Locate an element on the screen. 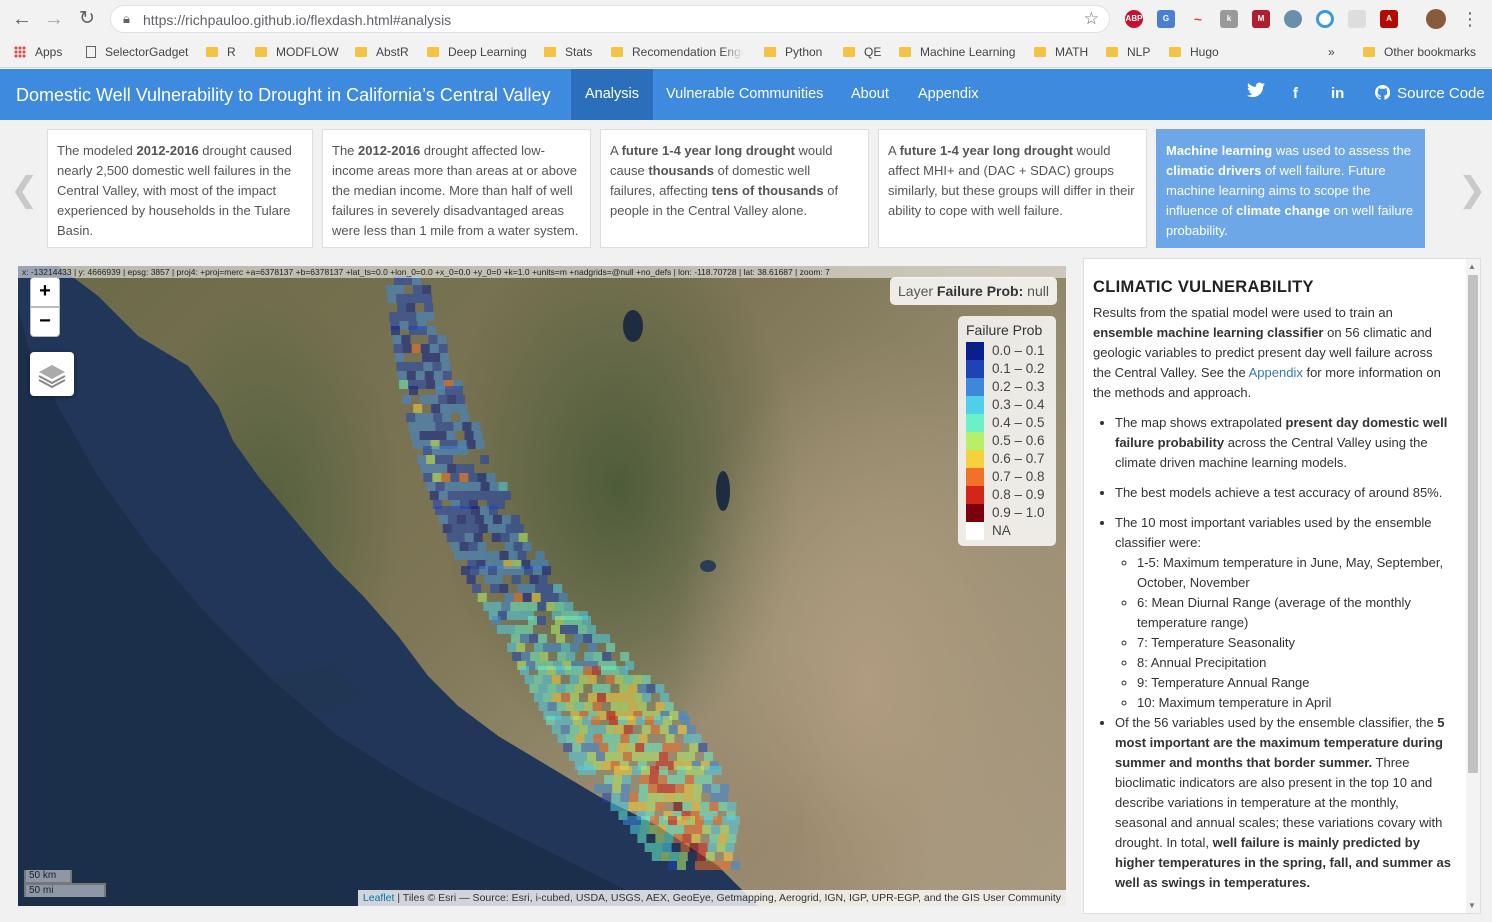 This screenshot has height=922, width=1492. circle-extension-icon is located at coordinates (1325, 19).